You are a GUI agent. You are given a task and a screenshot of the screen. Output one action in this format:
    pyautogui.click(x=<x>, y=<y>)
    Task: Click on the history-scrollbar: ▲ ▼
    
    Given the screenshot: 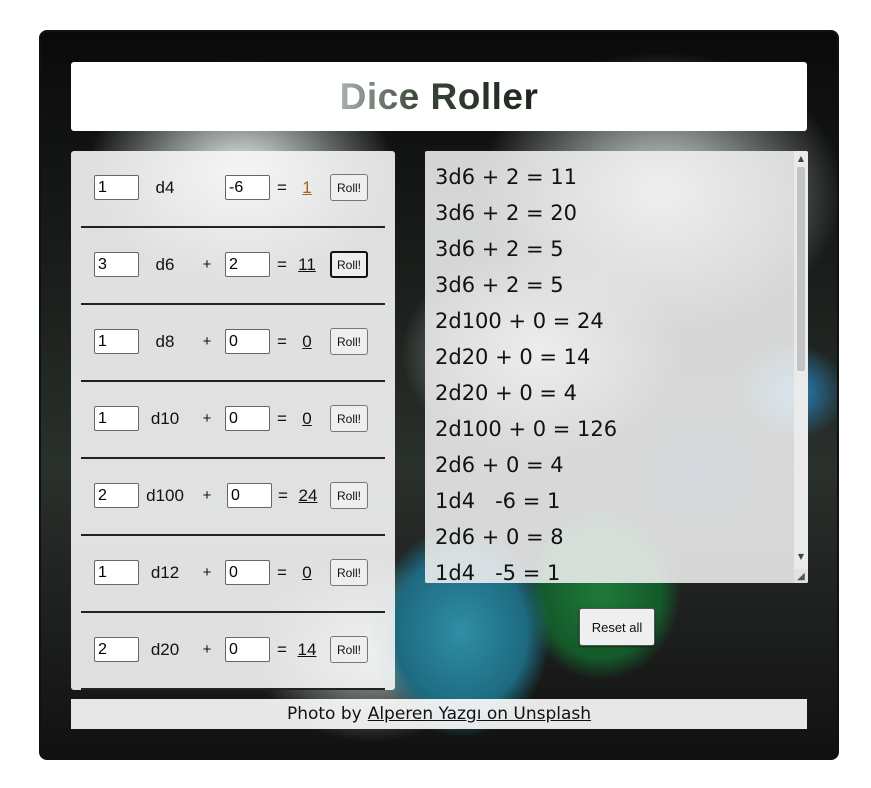 What is the action you would take?
    pyautogui.click(x=801, y=367)
    